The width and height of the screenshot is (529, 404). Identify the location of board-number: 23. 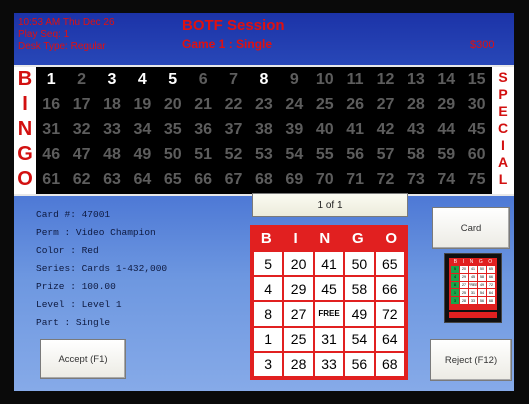
(264, 104).